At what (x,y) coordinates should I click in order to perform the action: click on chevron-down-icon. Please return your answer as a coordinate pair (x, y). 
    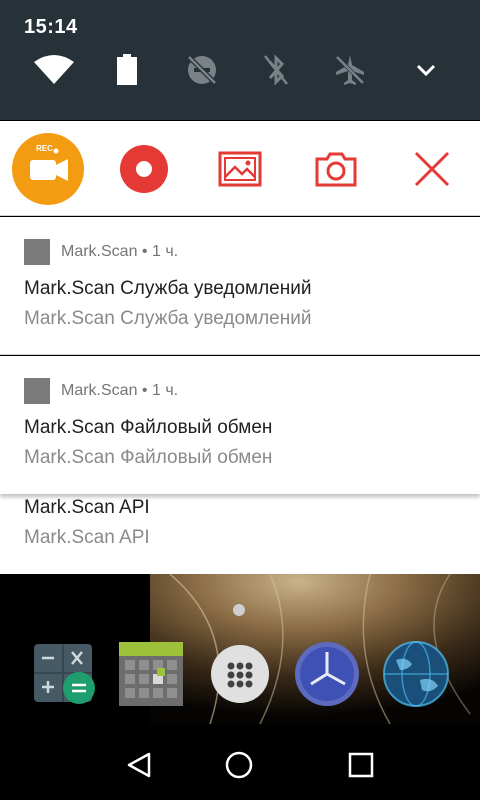
    Looking at the image, I should click on (426, 70).